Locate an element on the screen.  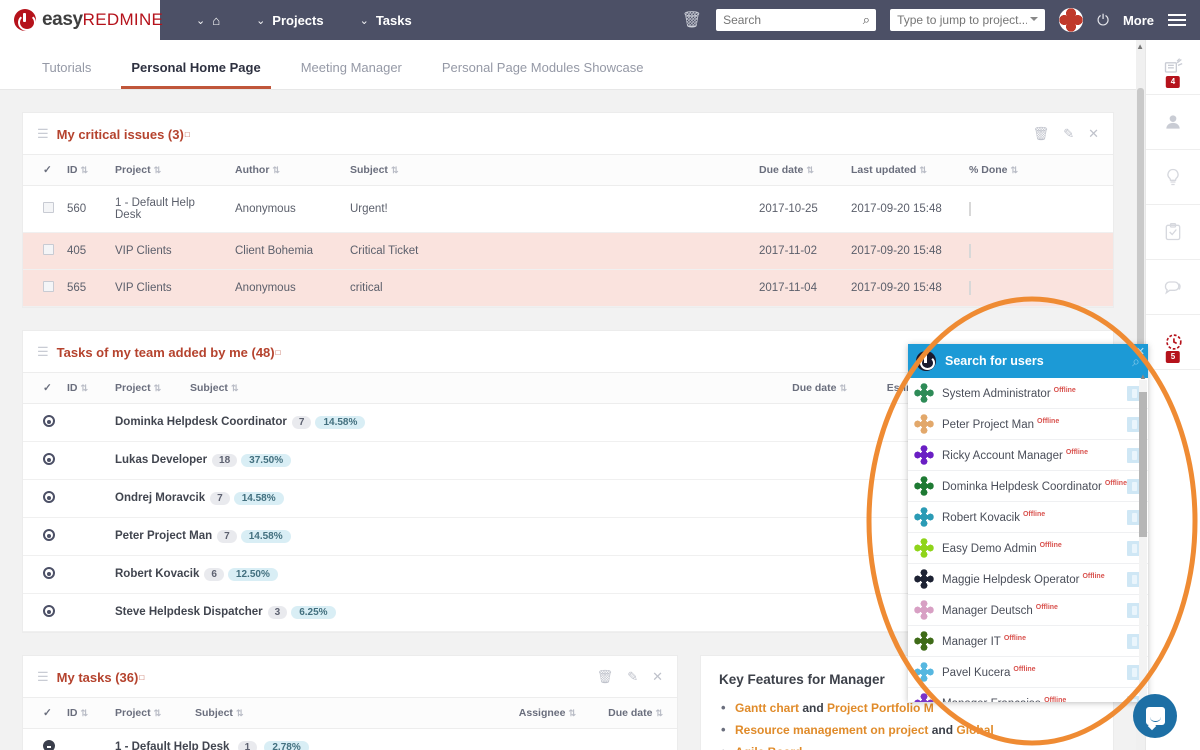
chevron-down-icon is located at coordinates (1034, 19).